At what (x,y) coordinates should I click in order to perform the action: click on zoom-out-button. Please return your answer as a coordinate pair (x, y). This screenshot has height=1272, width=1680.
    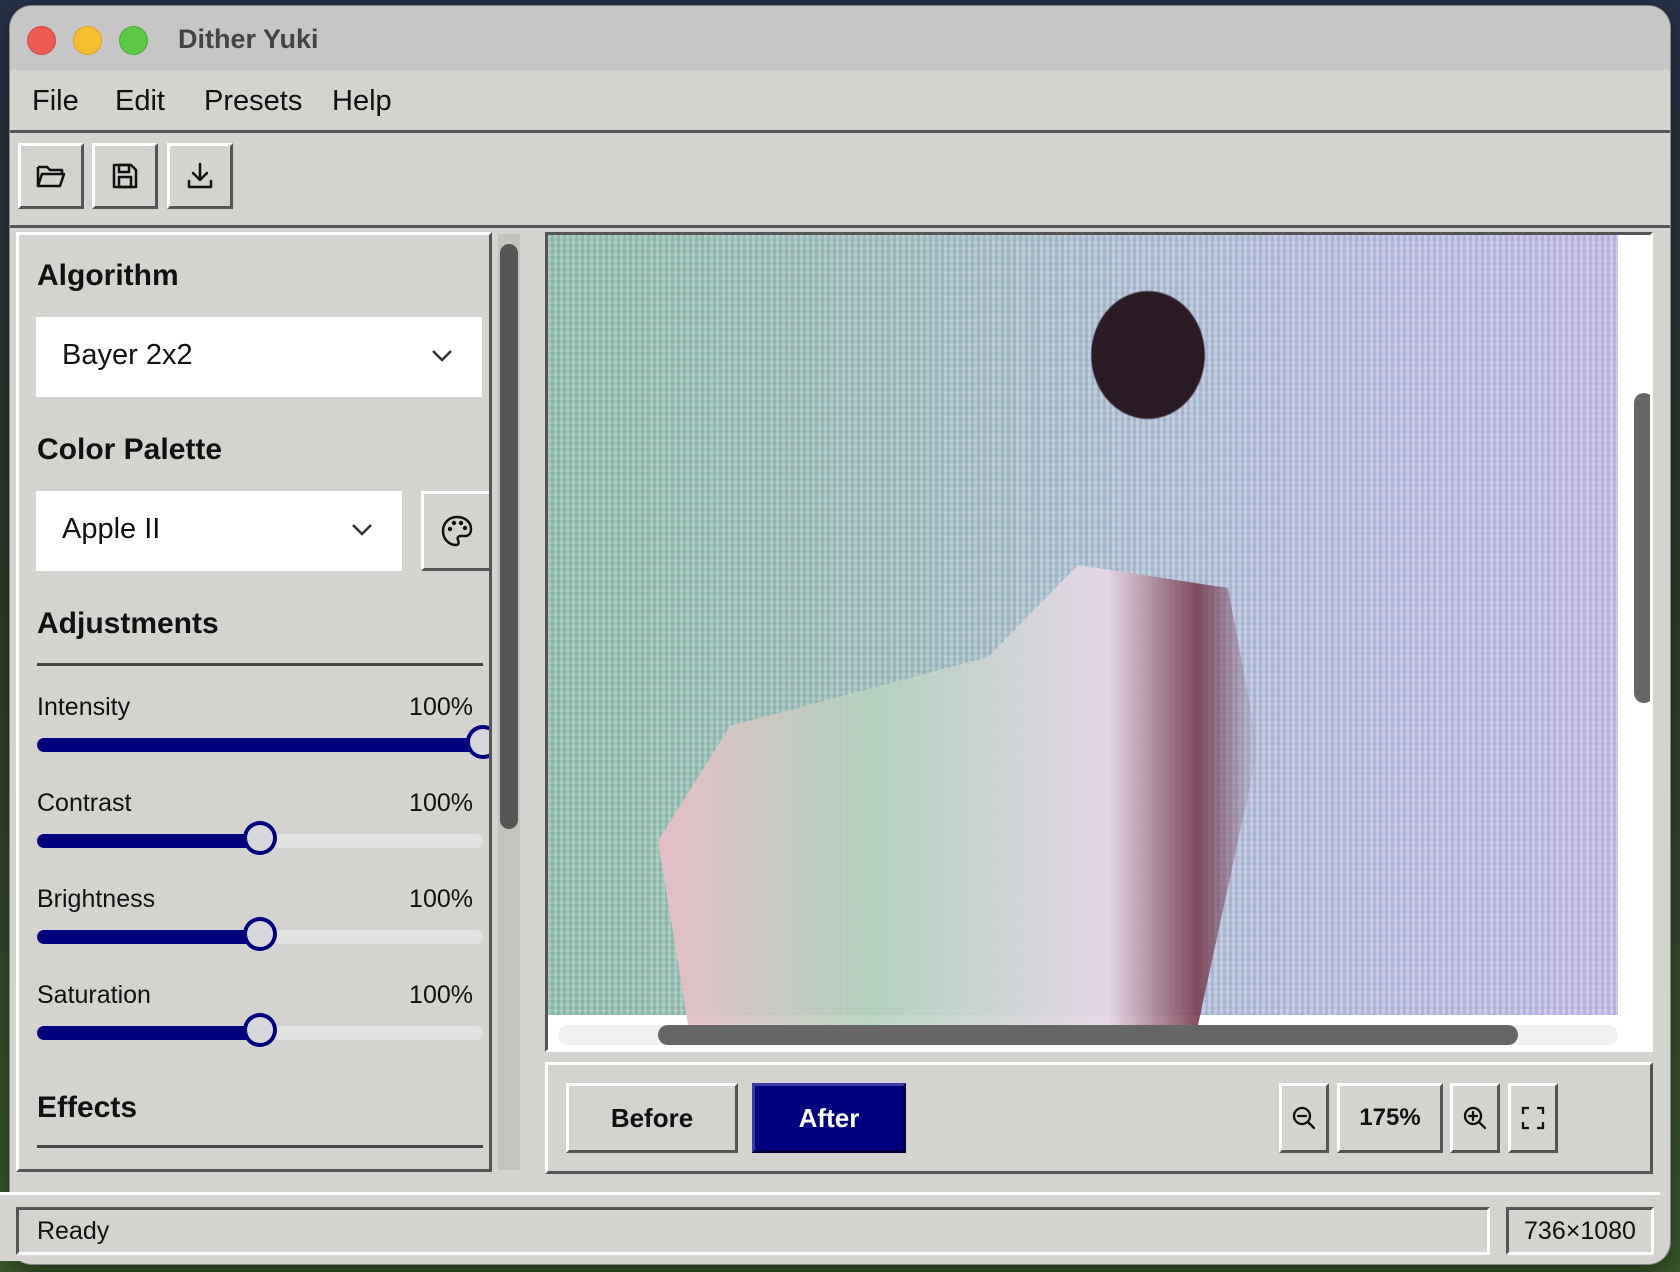
    Looking at the image, I should click on (1304, 1118).